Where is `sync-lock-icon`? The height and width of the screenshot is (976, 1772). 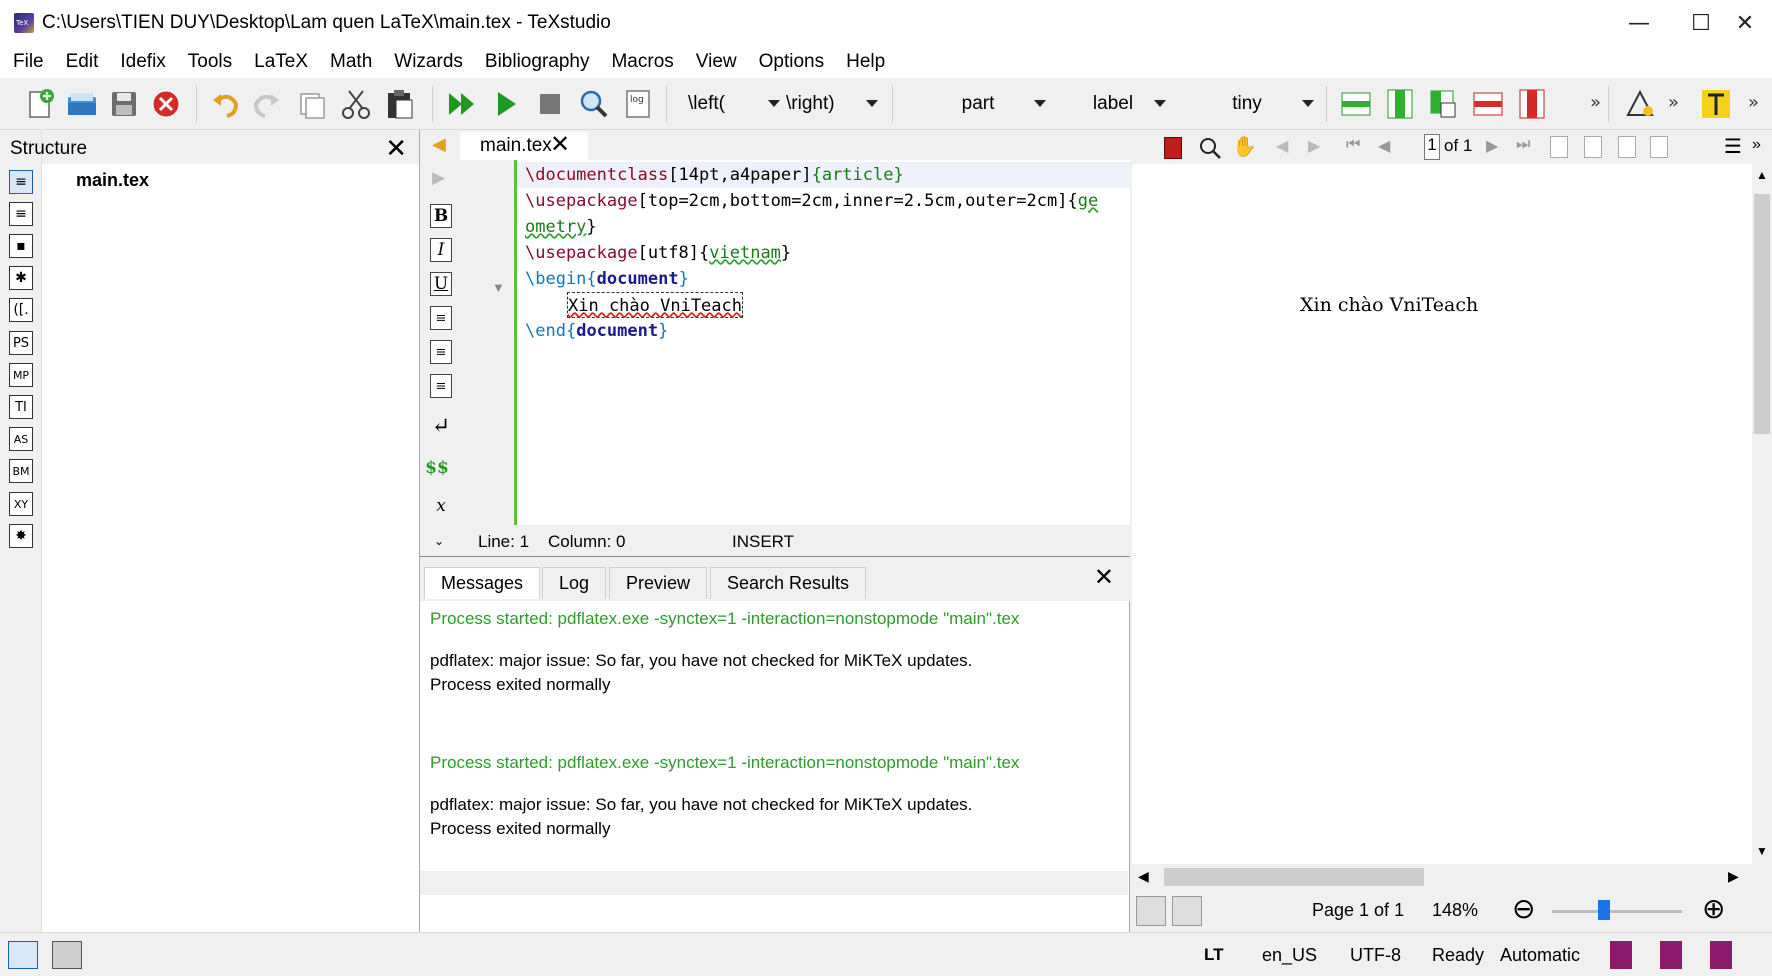 sync-lock-icon is located at coordinates (1151, 911).